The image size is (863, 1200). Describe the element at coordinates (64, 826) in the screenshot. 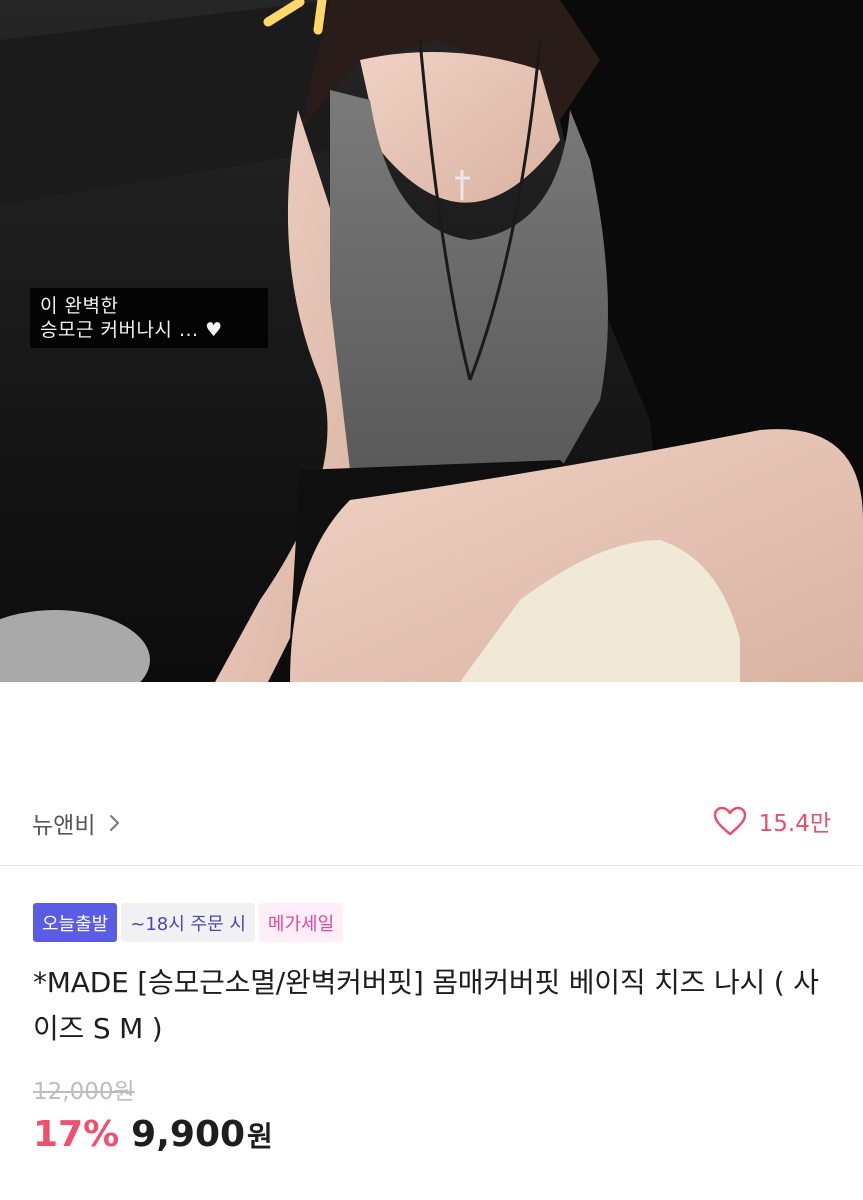

I see `seller-name: 뉴앤비` at that location.